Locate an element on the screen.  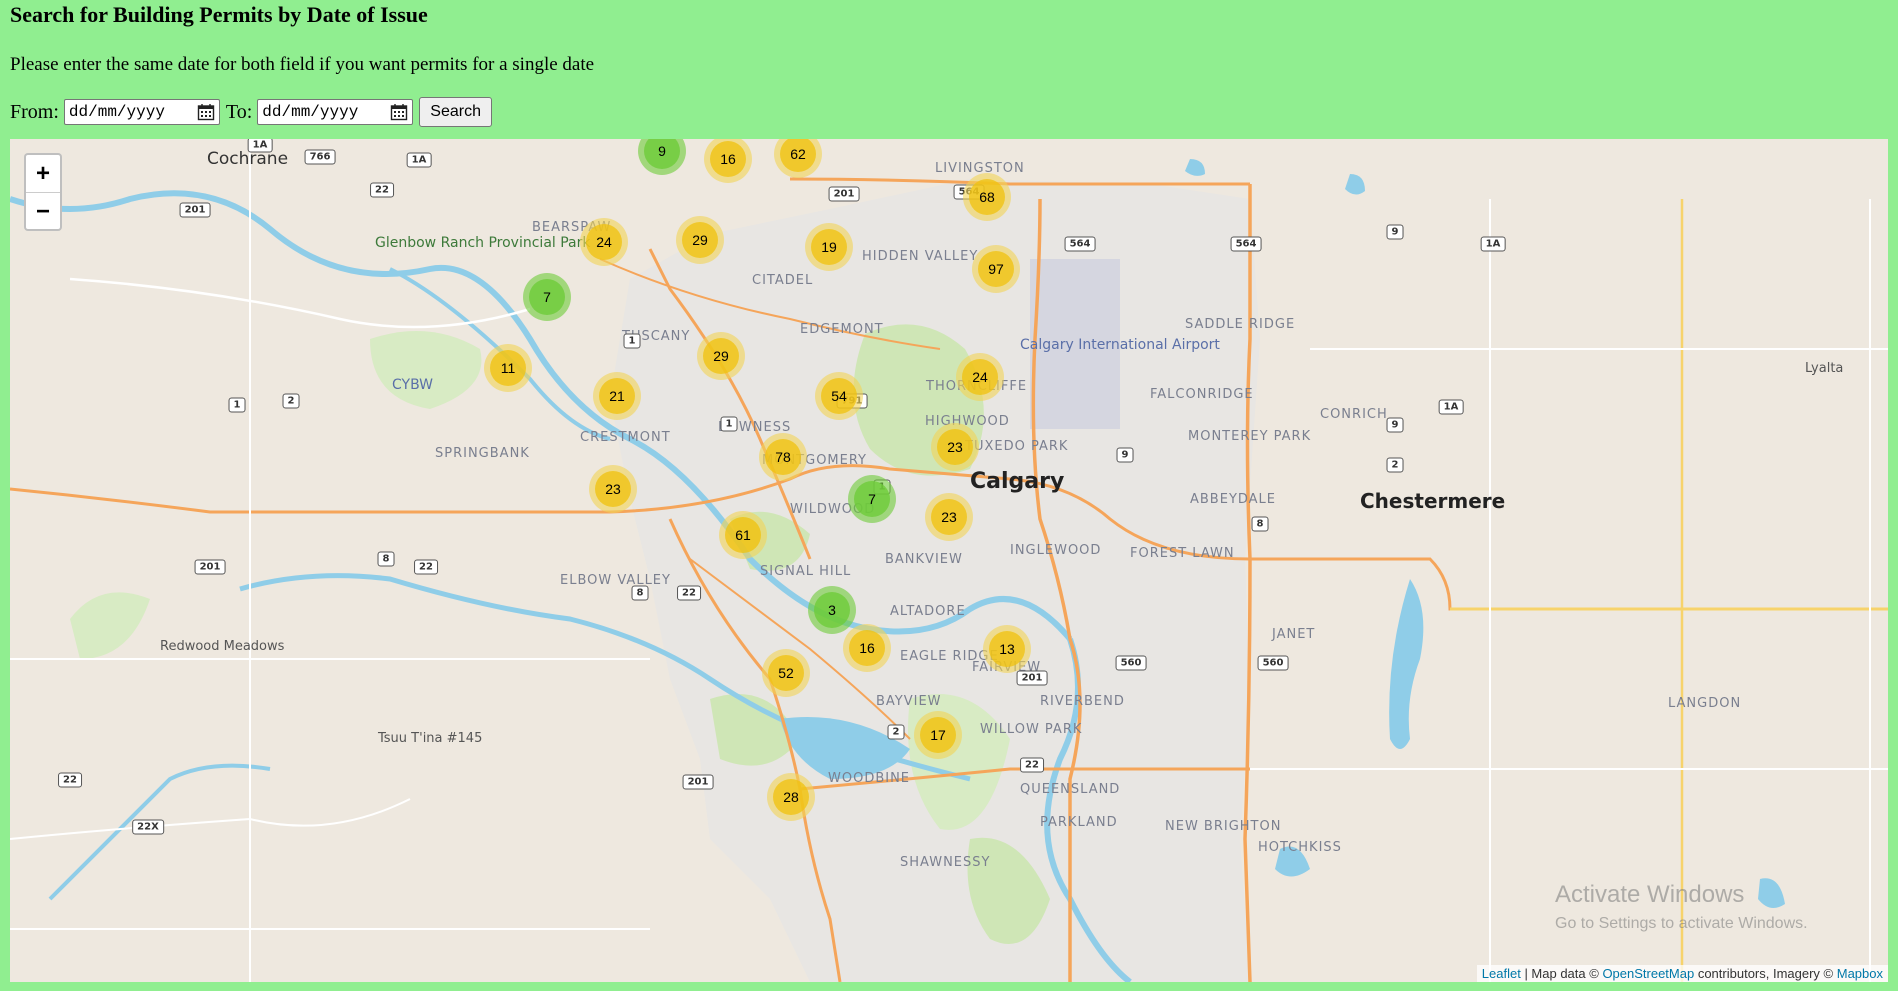
cluster-marker: 52 is located at coordinates (786, 673).